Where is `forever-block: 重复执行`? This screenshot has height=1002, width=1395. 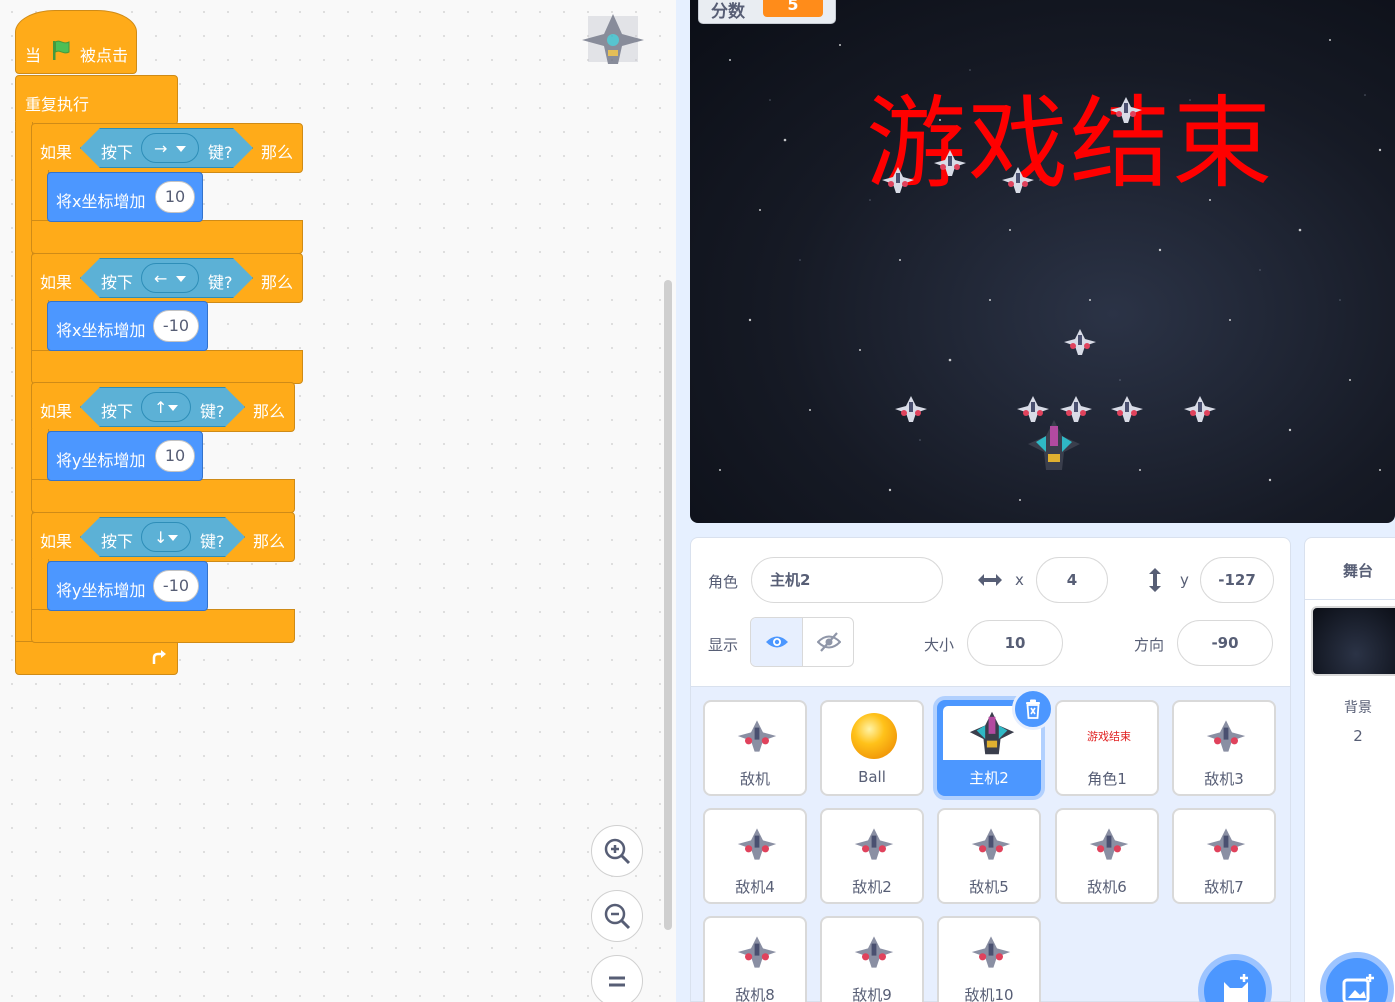
forever-block: 重复执行 is located at coordinates (96, 100).